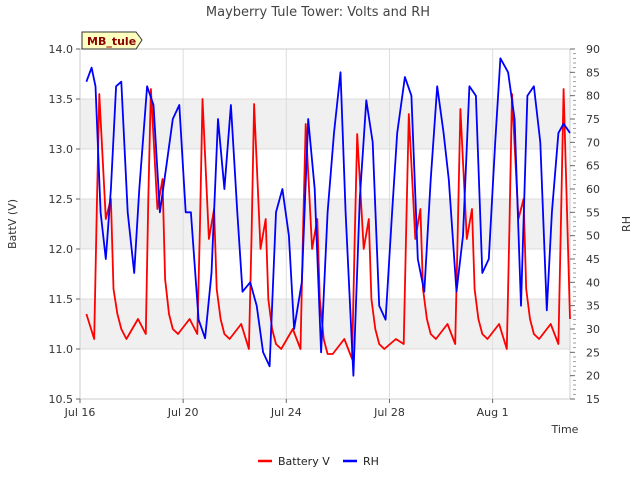  I want to click on y-right-tick-label: 15, so click(593, 399).